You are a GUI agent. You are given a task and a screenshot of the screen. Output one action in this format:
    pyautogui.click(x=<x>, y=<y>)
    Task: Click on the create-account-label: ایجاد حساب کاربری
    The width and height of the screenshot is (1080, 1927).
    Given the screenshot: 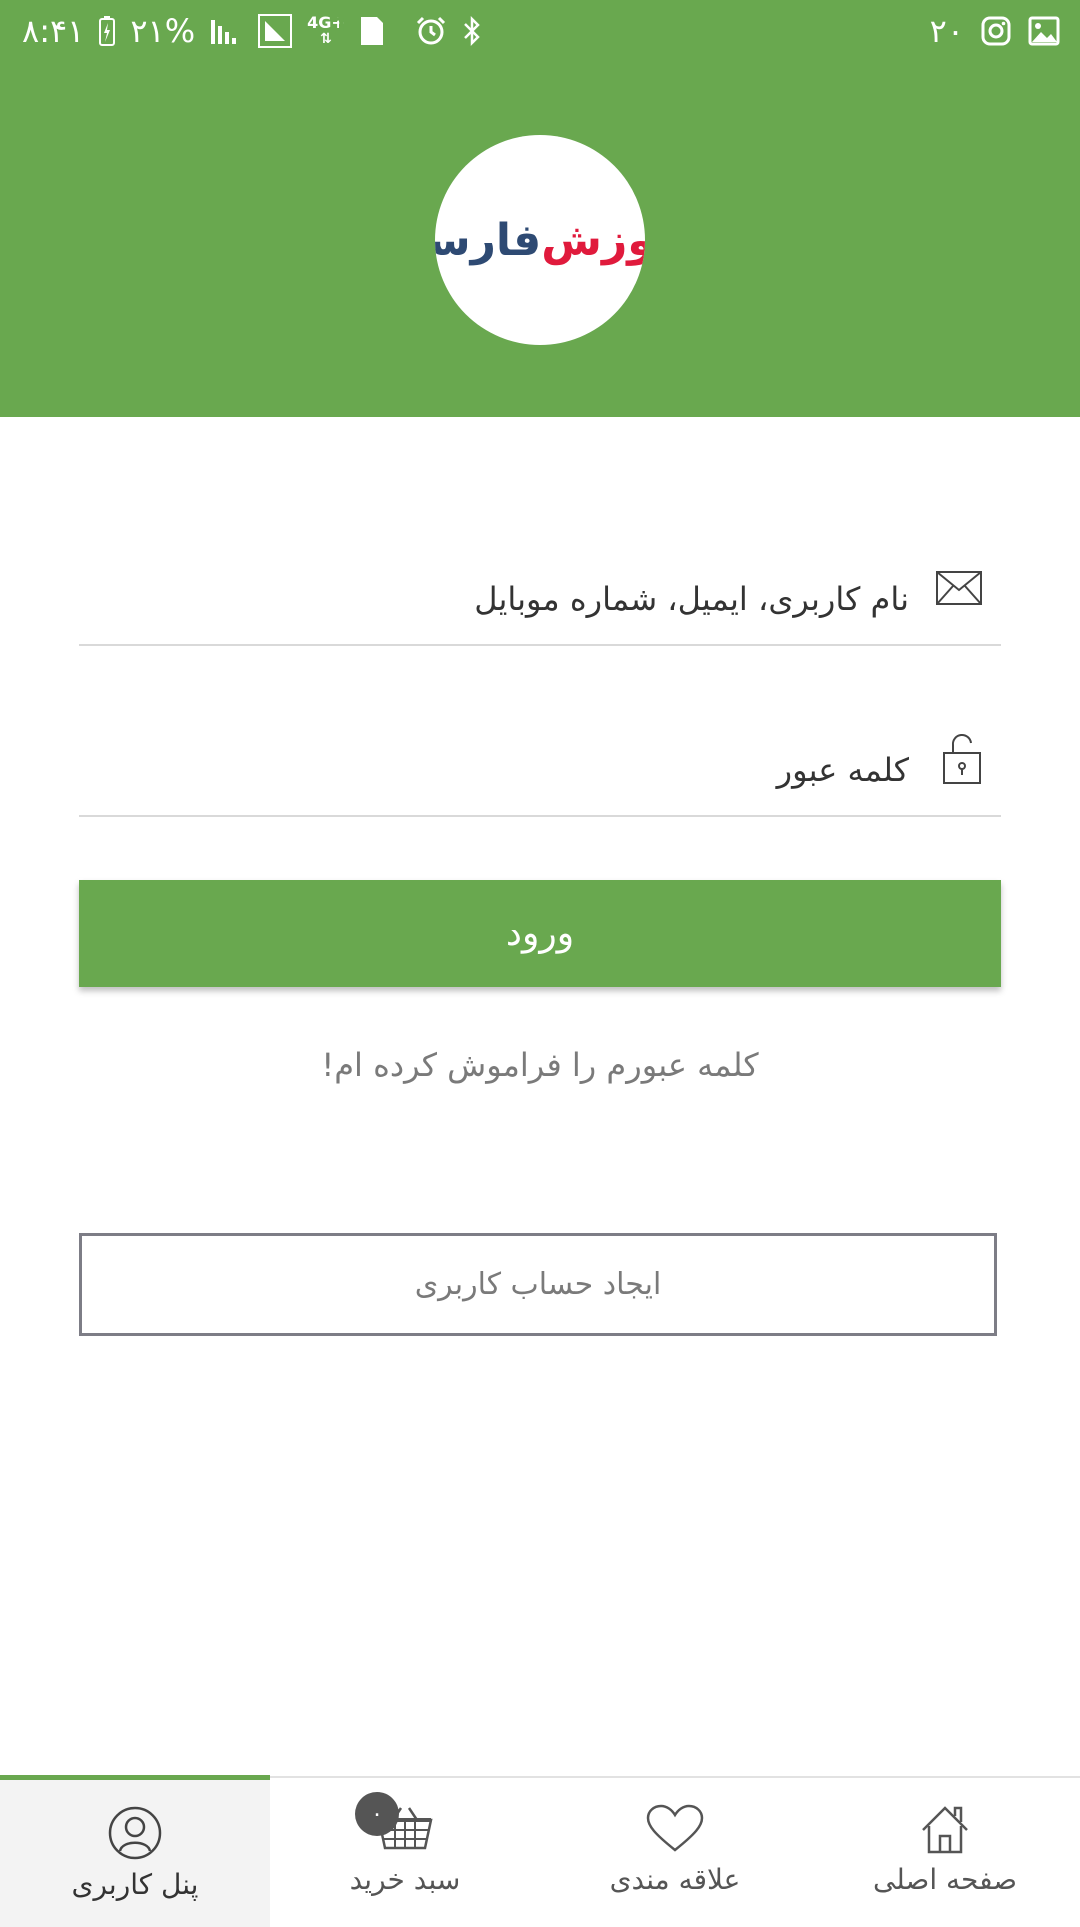 What is the action you would take?
    pyautogui.click(x=538, y=1284)
    